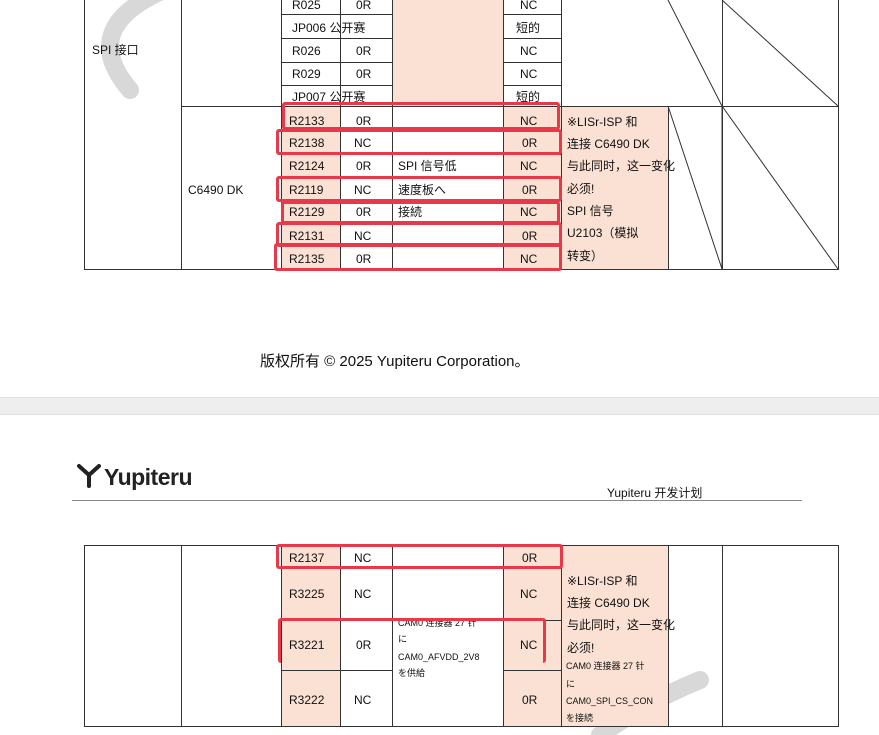 The image size is (879, 735). What do you see at coordinates (439, 406) in the screenshot?
I see `page-gap` at bounding box center [439, 406].